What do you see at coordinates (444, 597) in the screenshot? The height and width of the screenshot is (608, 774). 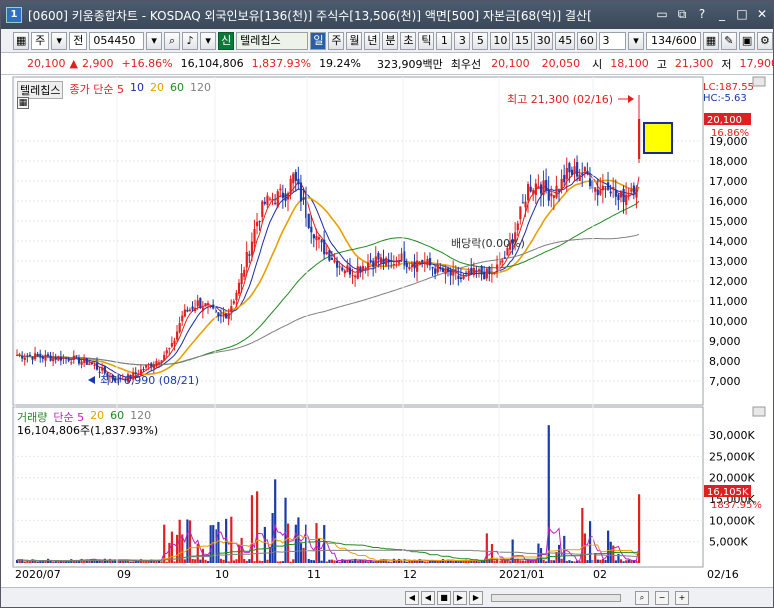 I see `stop-icon: ■` at bounding box center [444, 597].